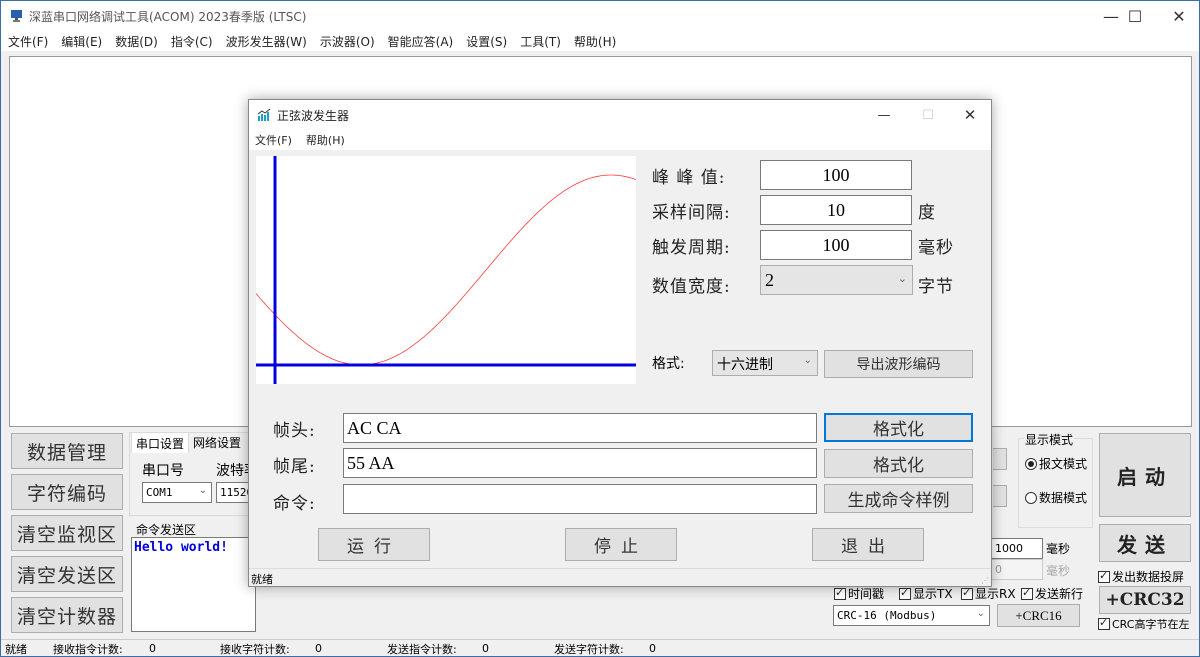 Image resolution: width=1200 pixels, height=657 pixels. I want to click on stop-button: 停止, so click(621, 544).